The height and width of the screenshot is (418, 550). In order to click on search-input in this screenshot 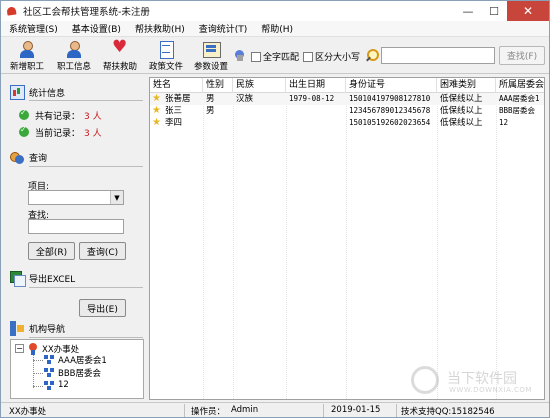, I will do `click(438, 55)`.